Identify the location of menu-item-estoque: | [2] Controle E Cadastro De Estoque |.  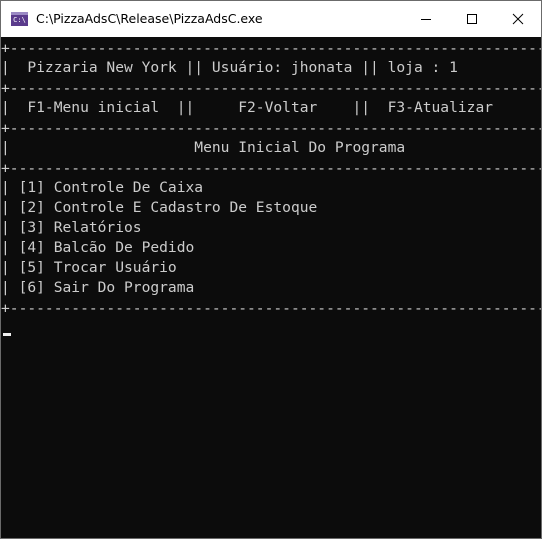
(159, 207).